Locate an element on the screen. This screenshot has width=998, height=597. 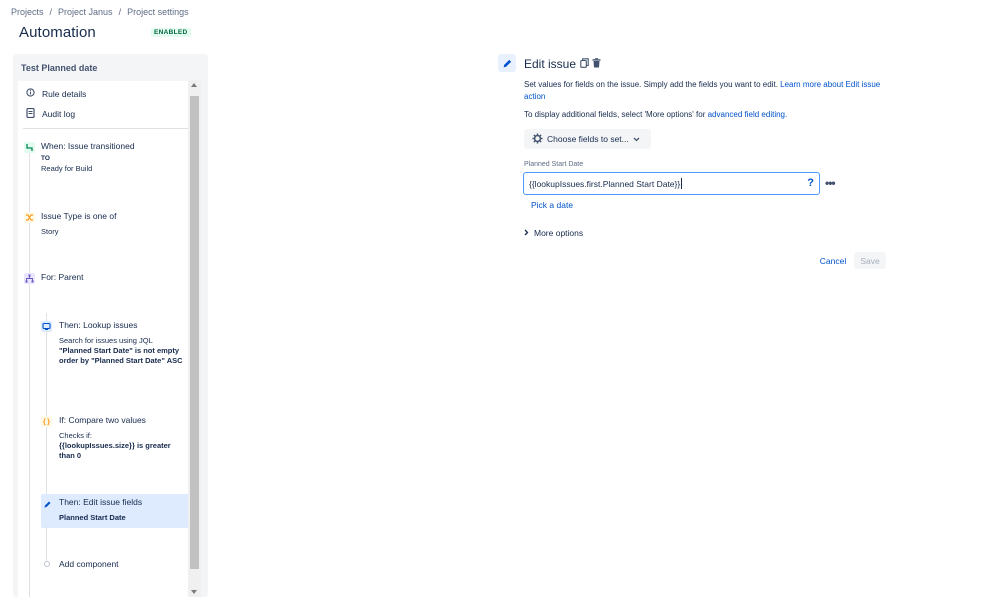
status-badge: ENABLED is located at coordinates (171, 32).